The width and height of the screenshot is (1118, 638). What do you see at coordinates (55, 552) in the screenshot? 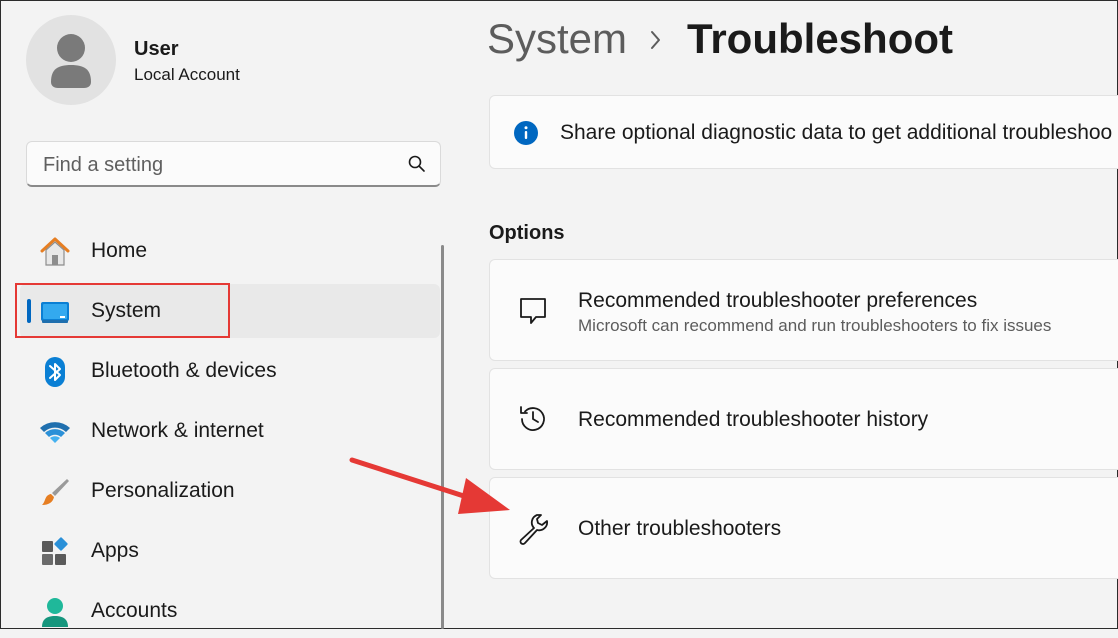
I see `apps-icon` at bounding box center [55, 552].